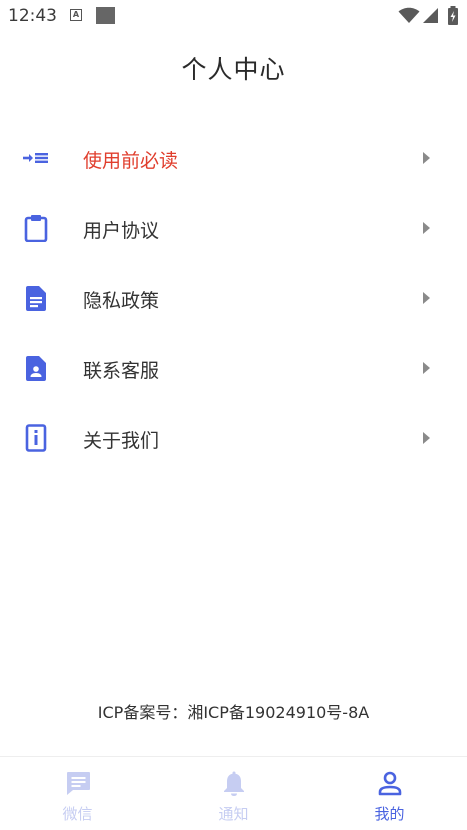 Image resolution: width=467 pixels, height=830 pixels. I want to click on menu-item-label: 隐私政策, so click(121, 301).